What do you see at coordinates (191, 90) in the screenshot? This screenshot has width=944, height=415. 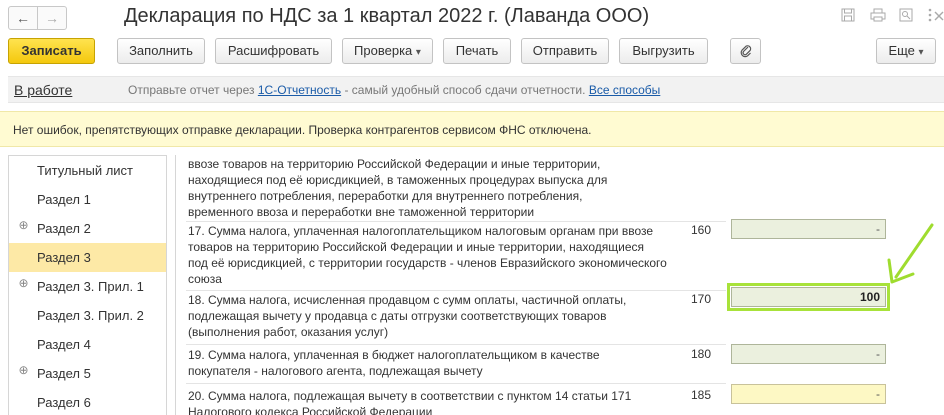 I see `status-message-prefix: Отправьте отчет через` at bounding box center [191, 90].